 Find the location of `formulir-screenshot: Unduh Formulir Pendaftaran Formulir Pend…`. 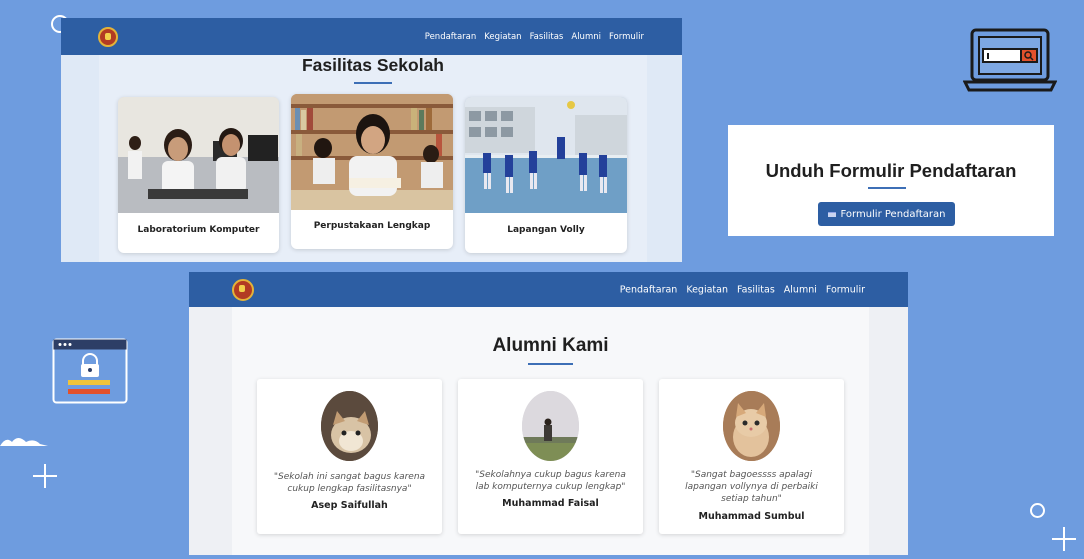

formulir-screenshot: Unduh Formulir Pendaftaran Formulir Pend… is located at coordinates (891, 180).